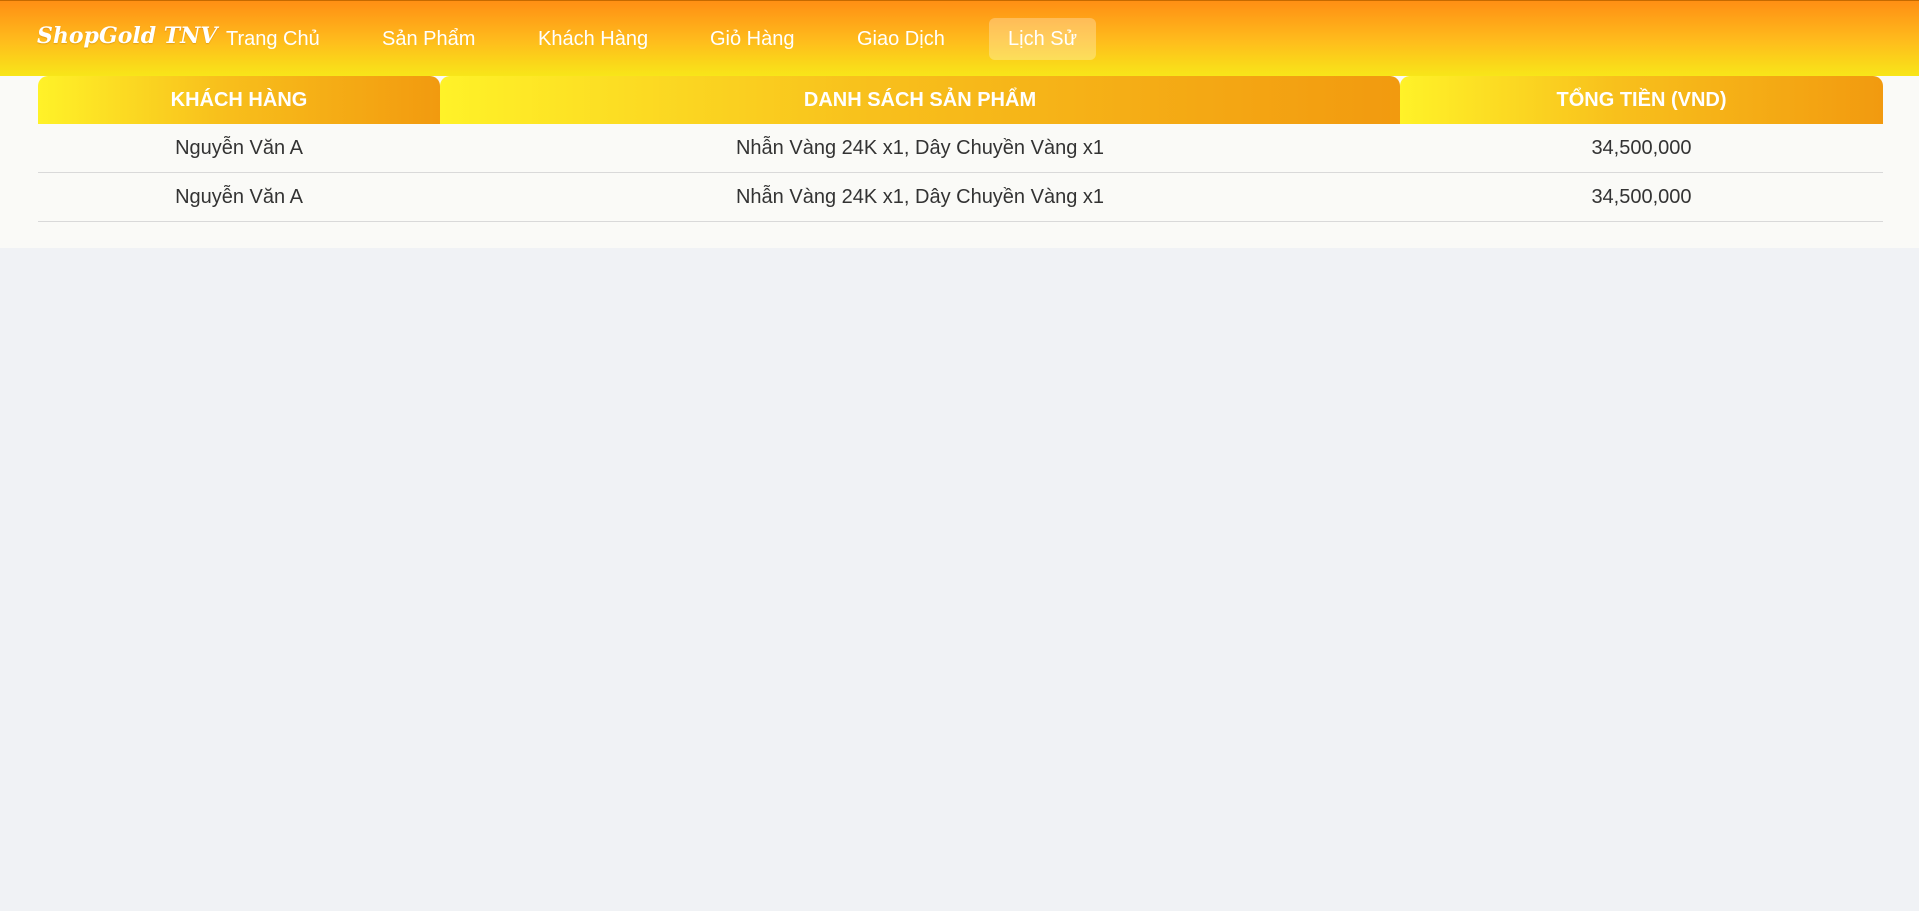  I want to click on nav-item-gio-hang: Giỏ Hàng, so click(752, 39).